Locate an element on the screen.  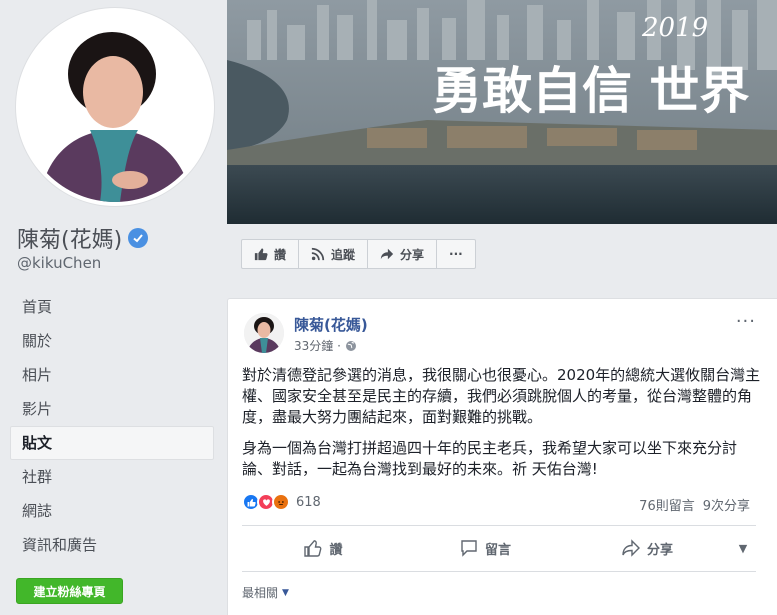
post-like-label: 讚 is located at coordinates (336, 550).